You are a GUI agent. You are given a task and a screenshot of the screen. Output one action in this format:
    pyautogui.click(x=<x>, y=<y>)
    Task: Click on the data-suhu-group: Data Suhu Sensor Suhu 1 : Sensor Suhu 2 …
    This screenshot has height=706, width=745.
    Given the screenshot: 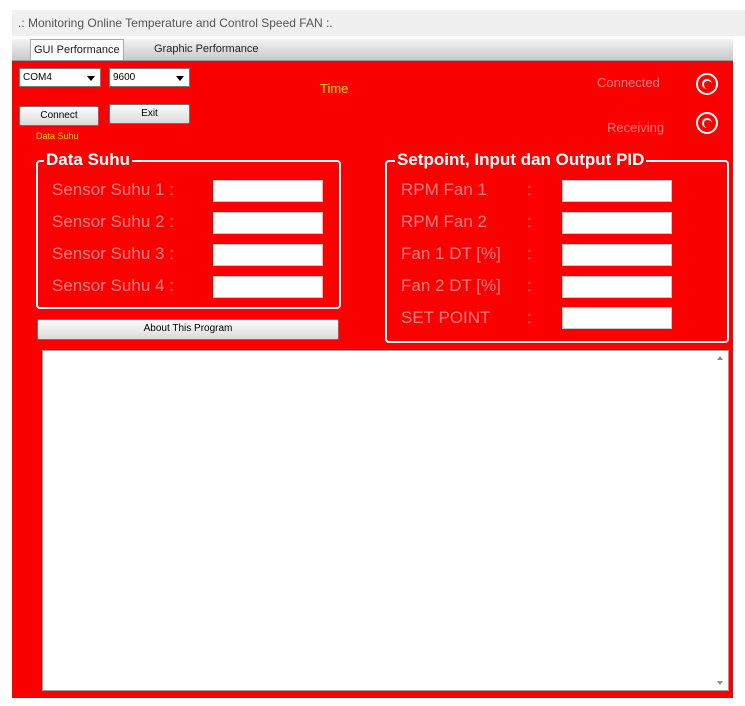 What is the action you would take?
    pyautogui.click(x=188, y=229)
    